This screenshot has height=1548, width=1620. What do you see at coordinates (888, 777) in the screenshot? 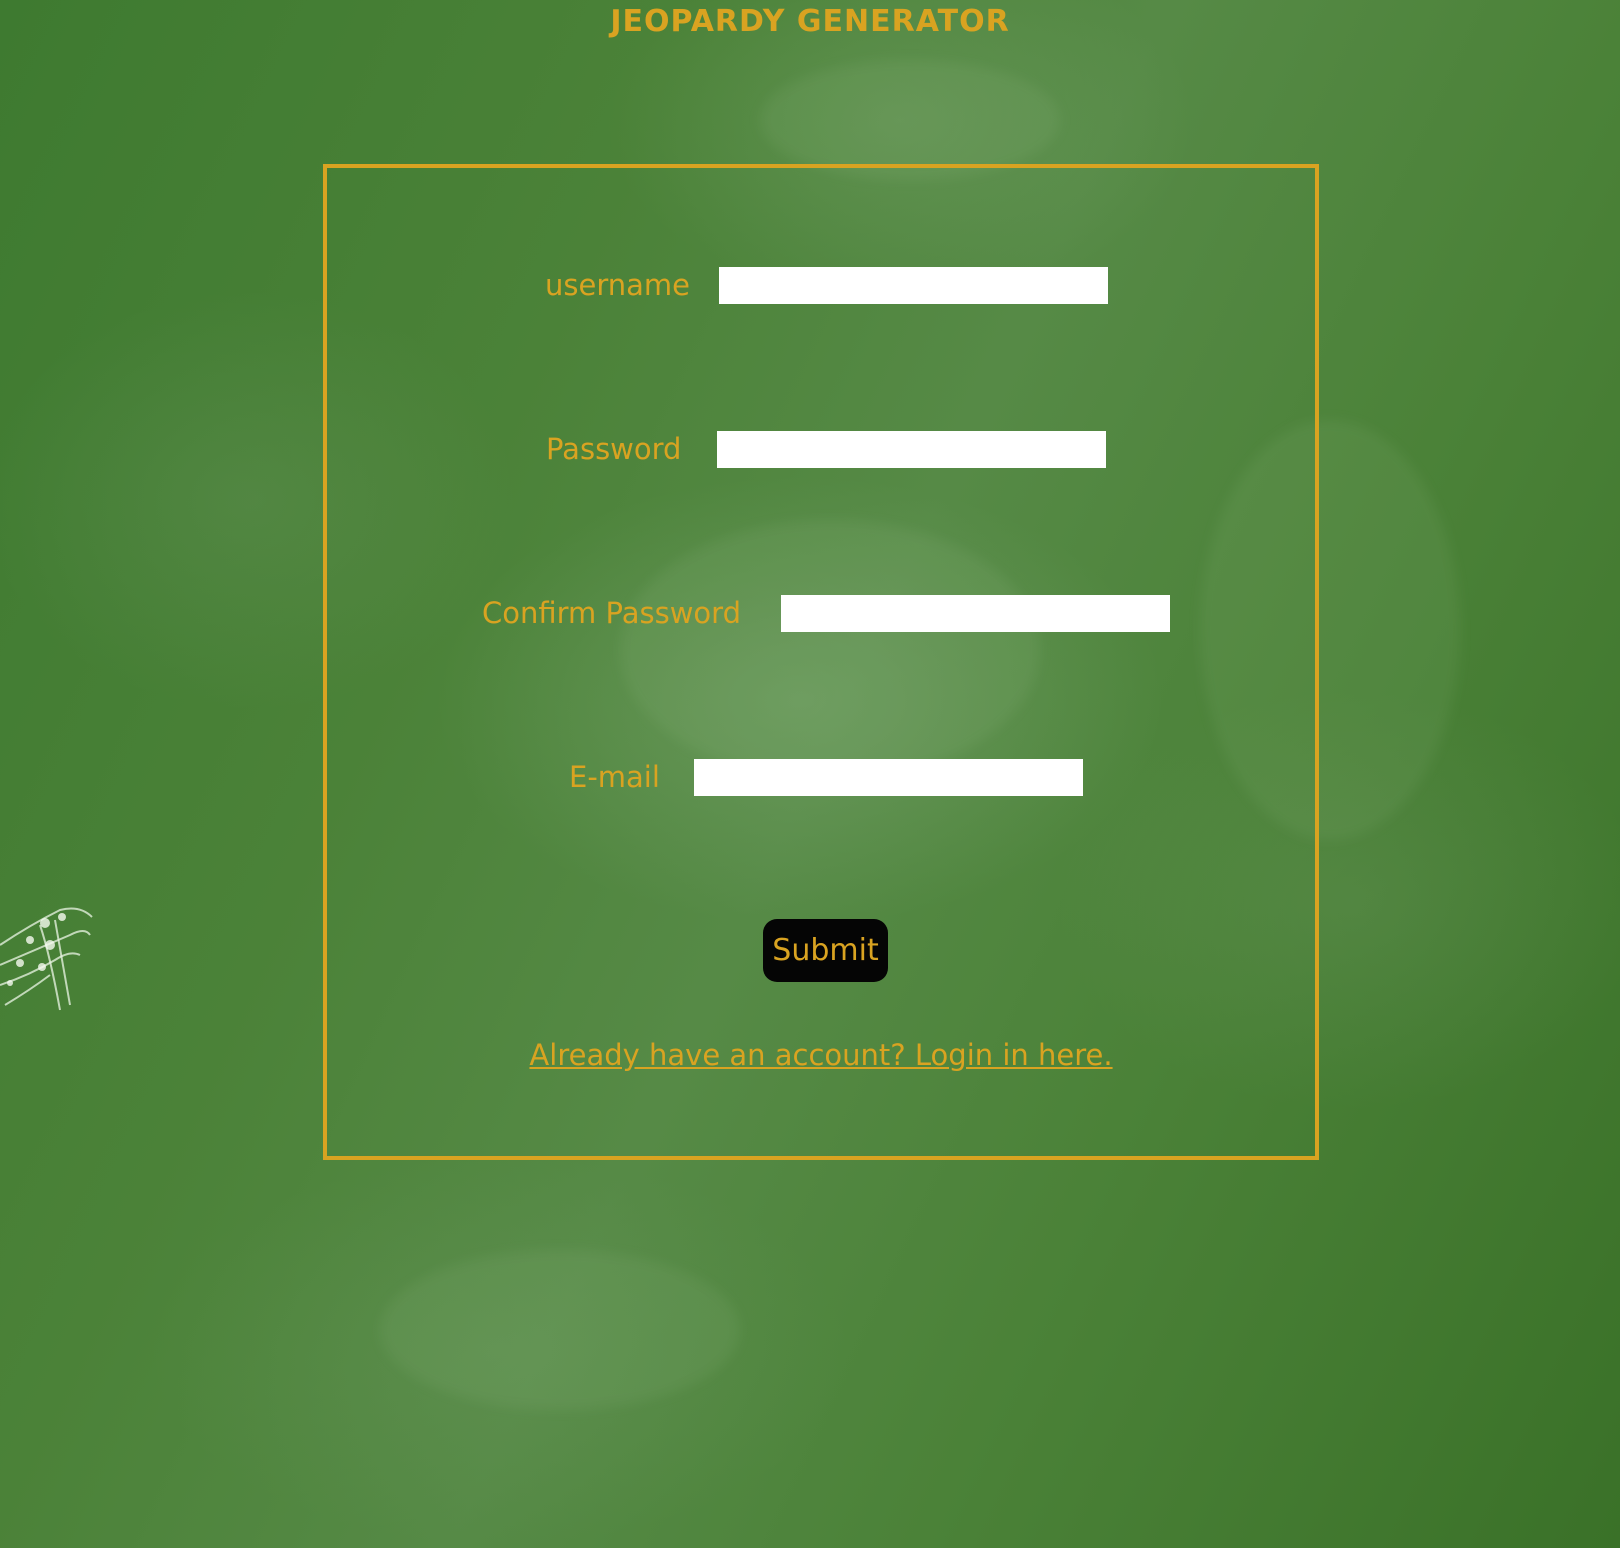
I see `email-input` at bounding box center [888, 777].